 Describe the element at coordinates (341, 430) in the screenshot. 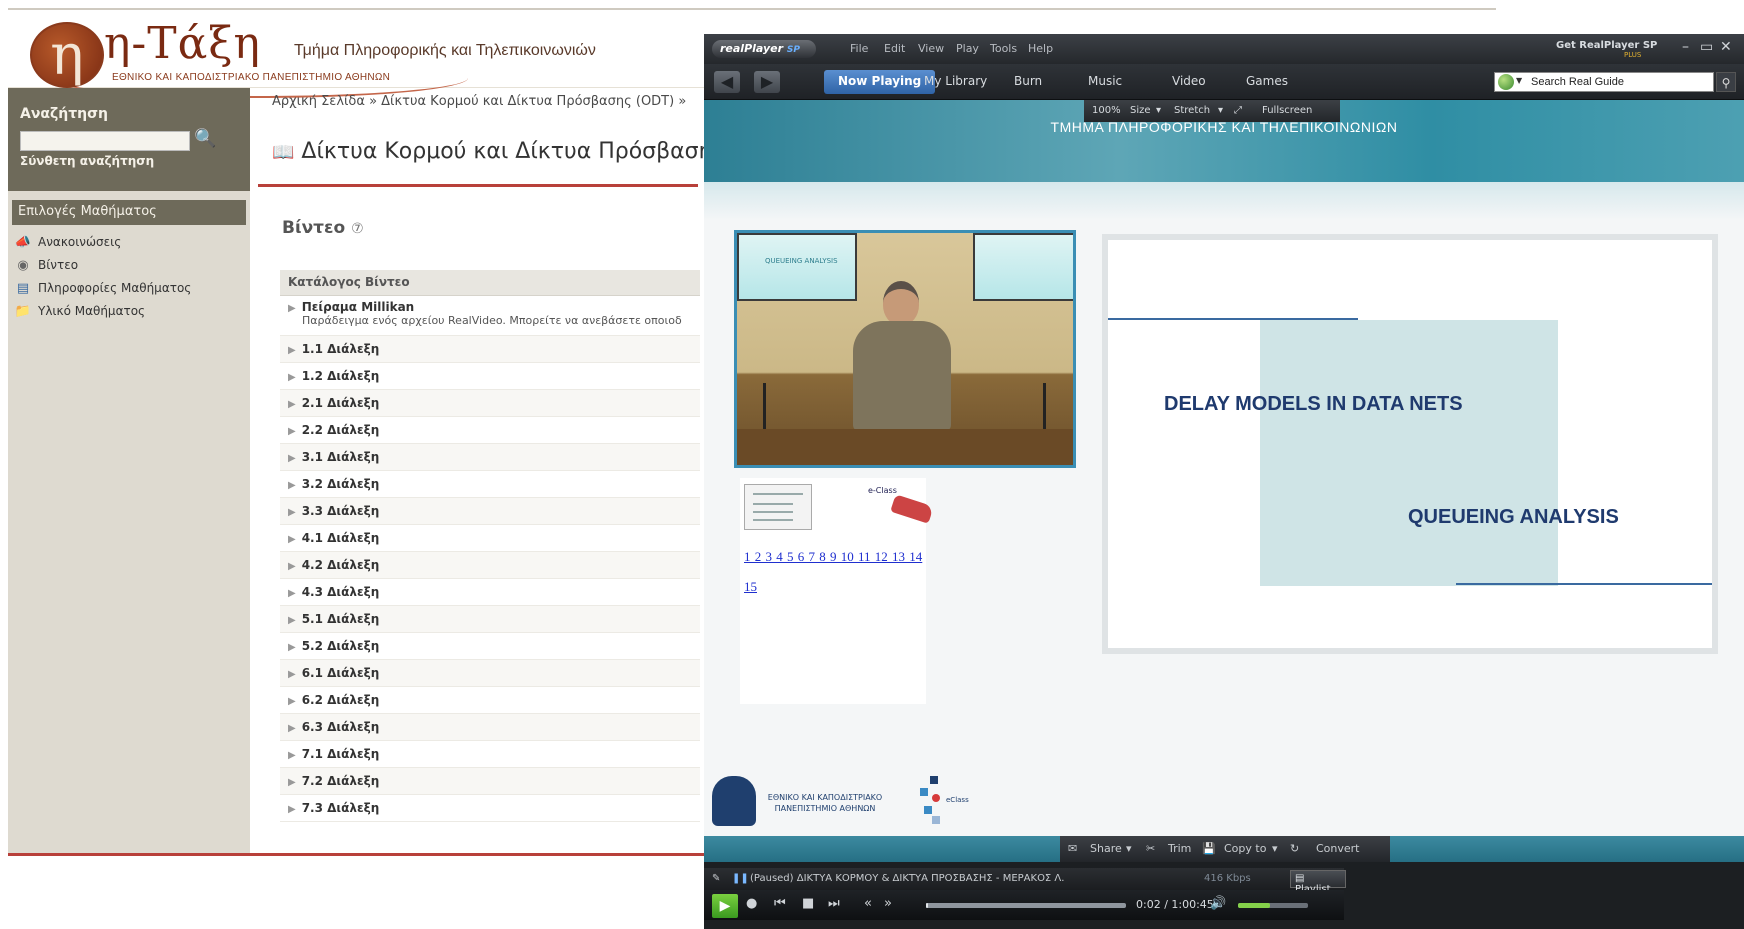

I see `lecture-title: 2.2 Διάλεξη` at that location.